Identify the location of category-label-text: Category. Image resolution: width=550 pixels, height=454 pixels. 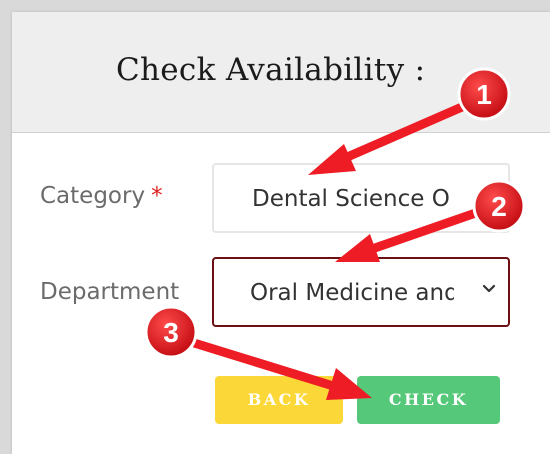
(93, 196).